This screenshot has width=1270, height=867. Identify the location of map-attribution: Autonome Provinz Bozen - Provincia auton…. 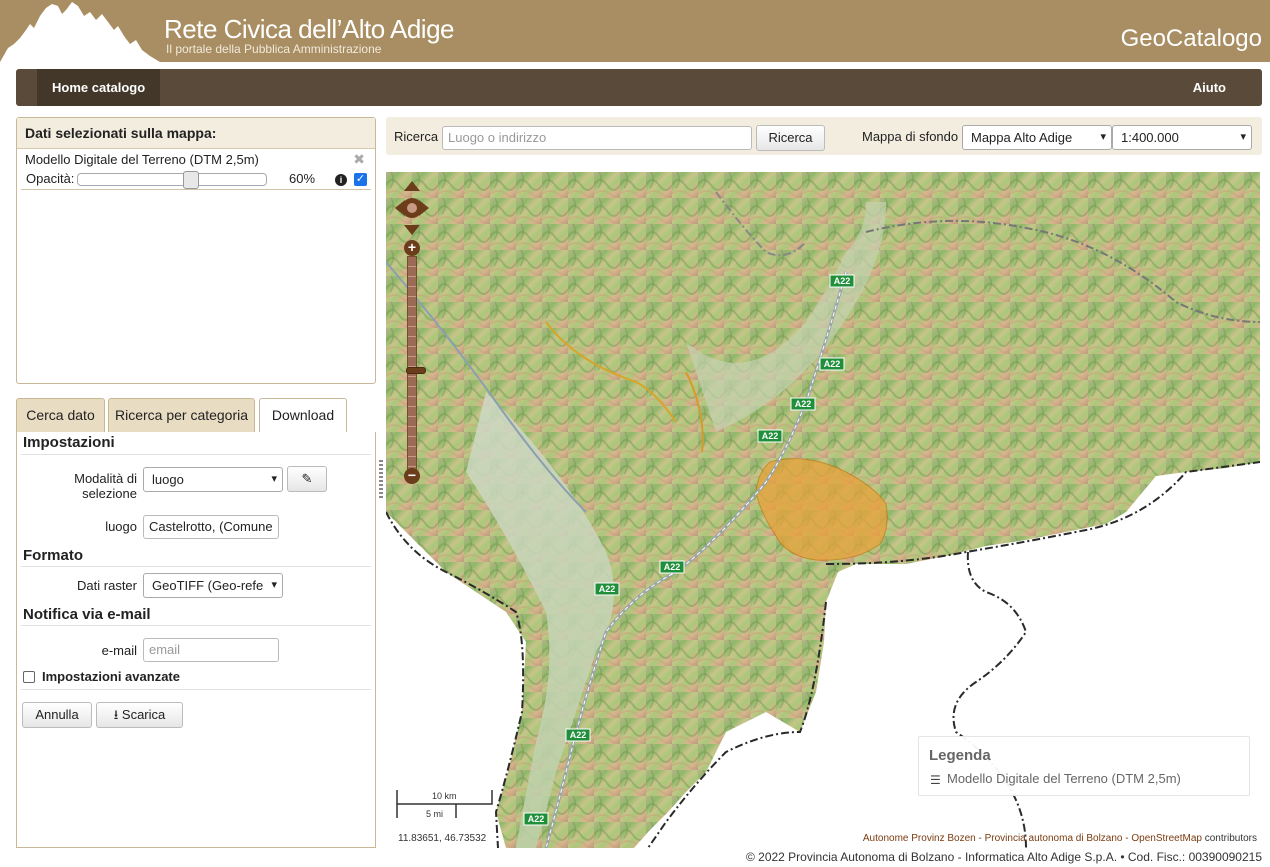
(1060, 838).